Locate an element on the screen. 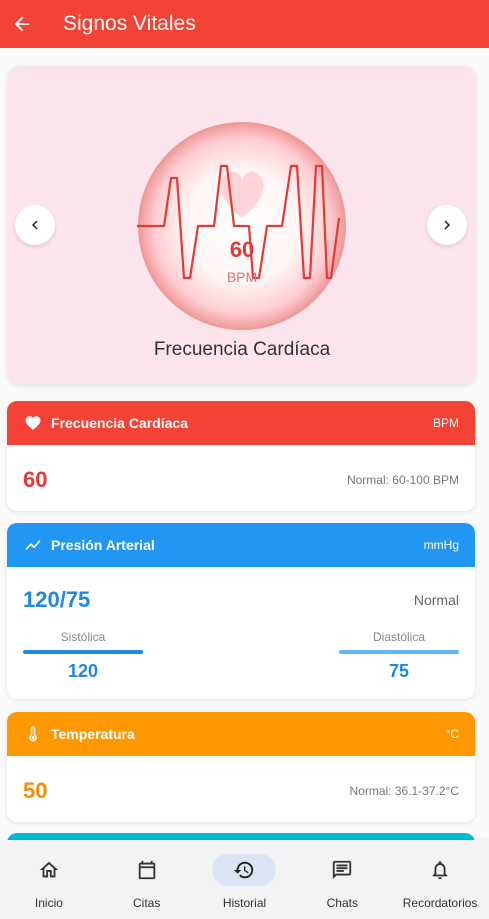 This screenshot has height=919, width=489. arrow-back-icon is located at coordinates (22, 24).